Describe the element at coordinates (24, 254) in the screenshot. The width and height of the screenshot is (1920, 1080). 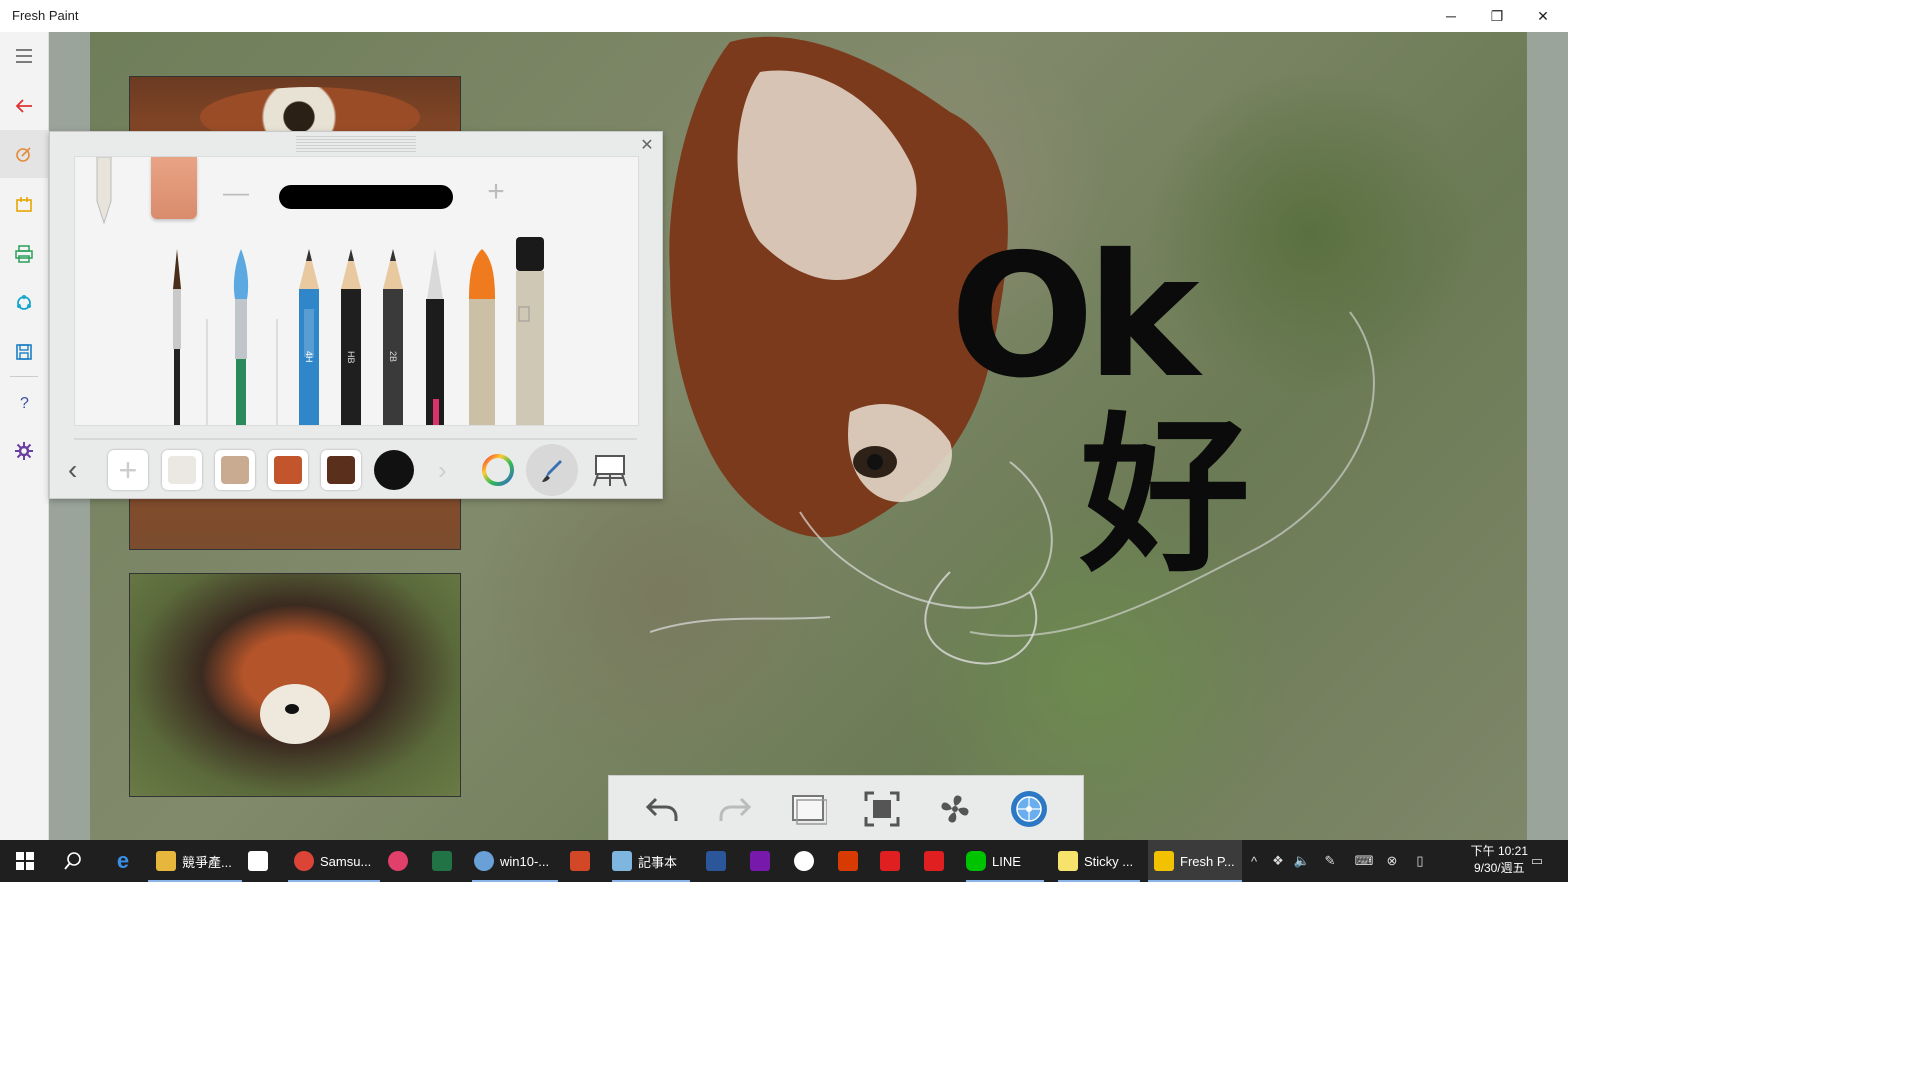
I see `print-button` at that location.